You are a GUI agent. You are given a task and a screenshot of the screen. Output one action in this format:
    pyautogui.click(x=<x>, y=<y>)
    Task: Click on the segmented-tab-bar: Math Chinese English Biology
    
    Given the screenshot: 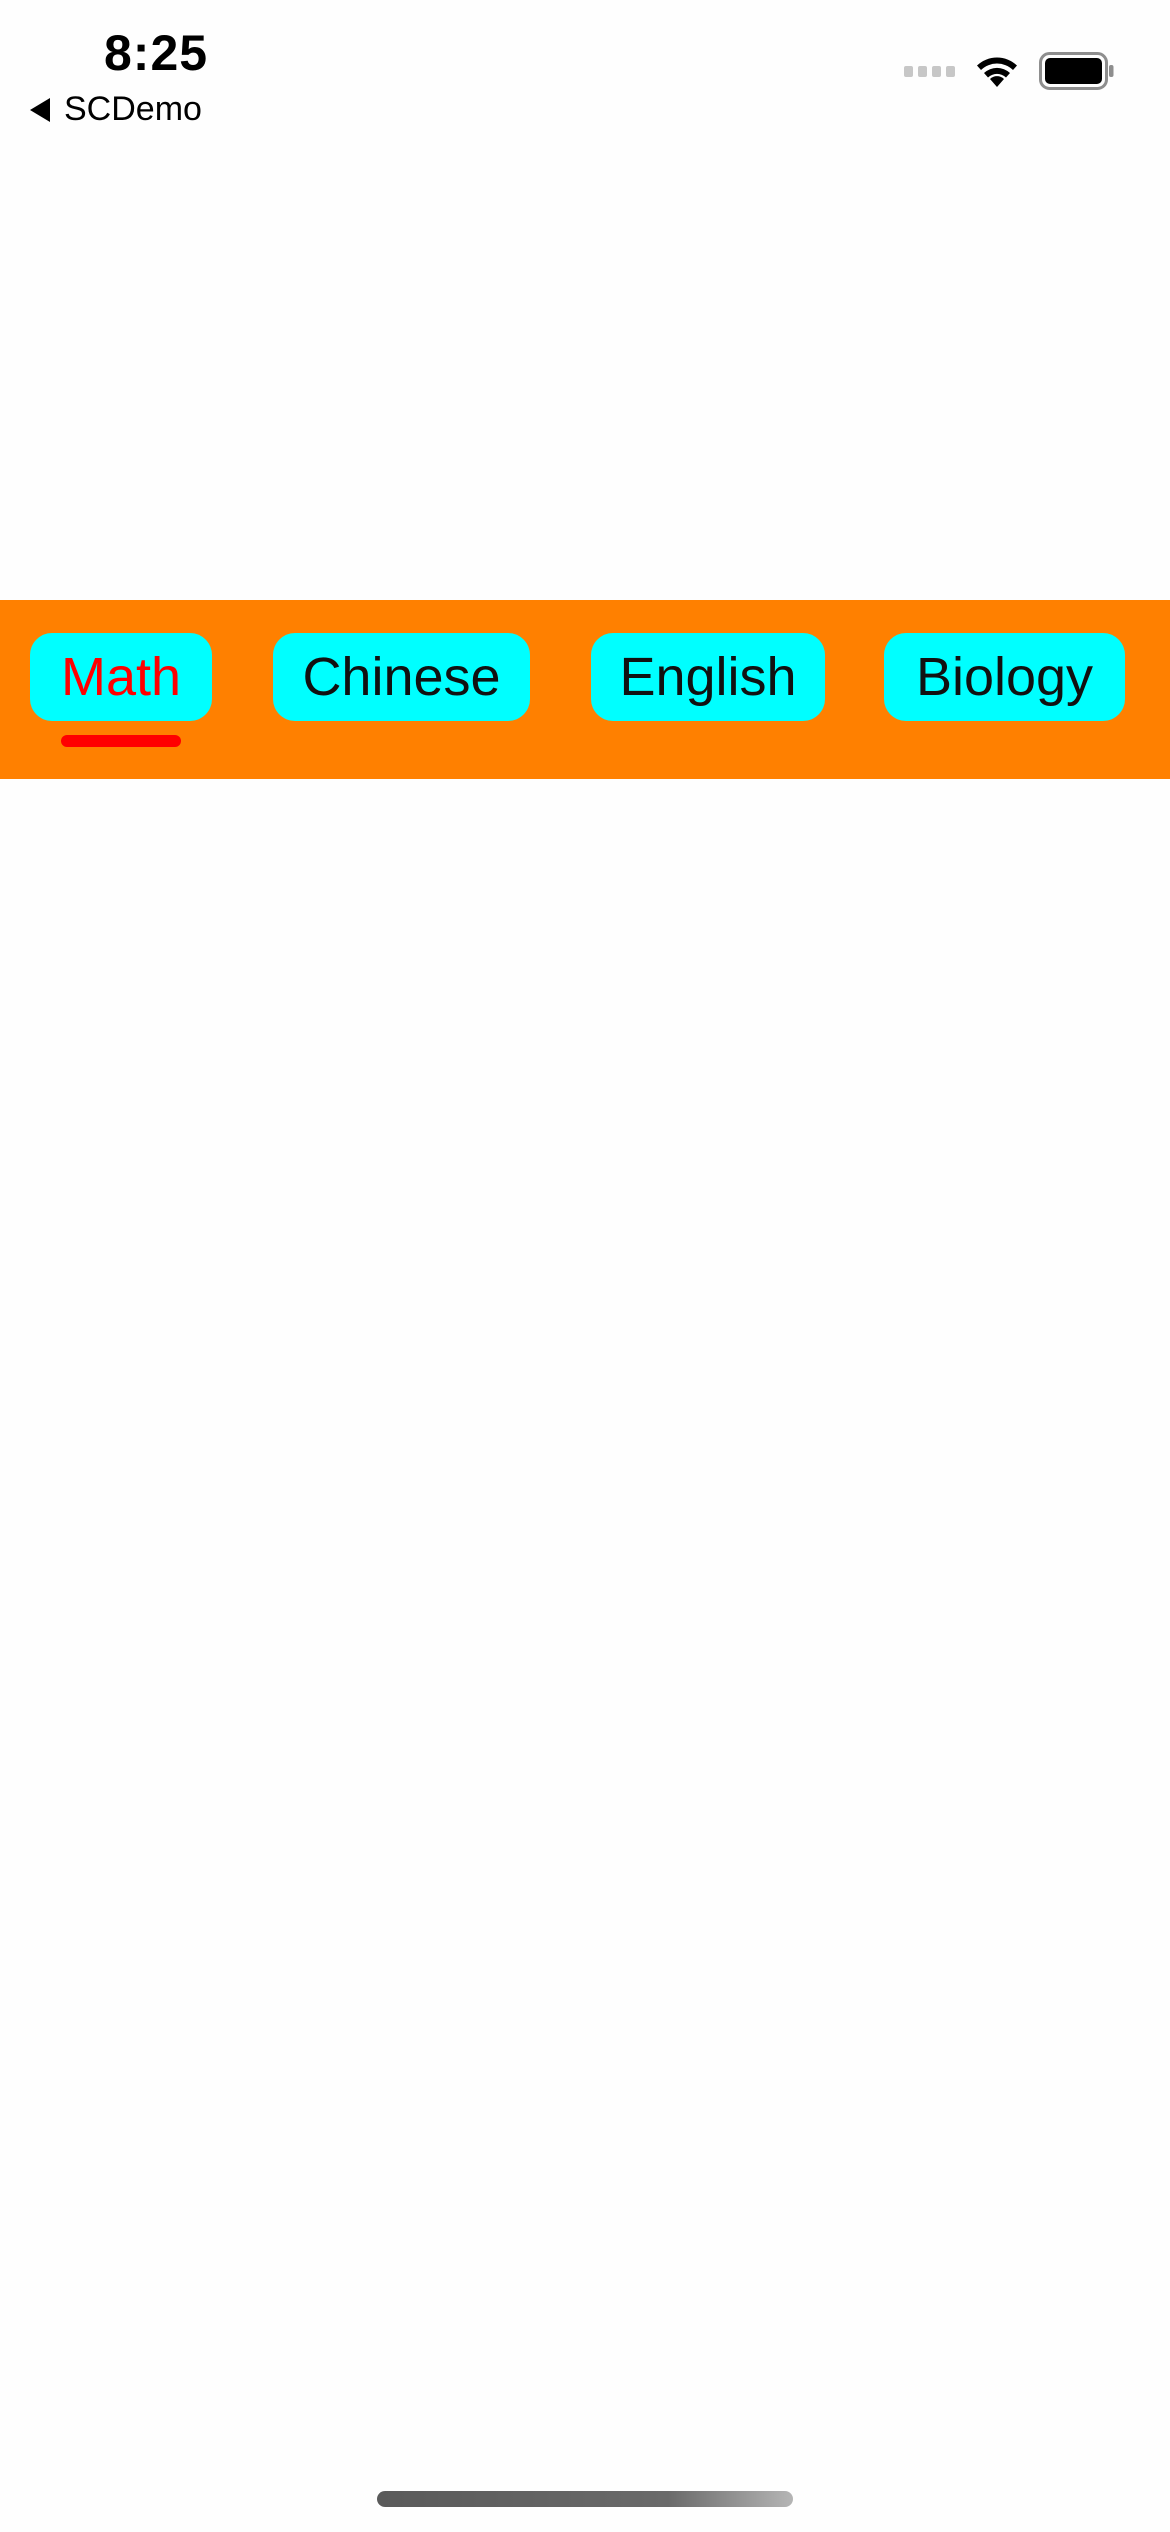 What is the action you would take?
    pyautogui.click(x=585, y=689)
    